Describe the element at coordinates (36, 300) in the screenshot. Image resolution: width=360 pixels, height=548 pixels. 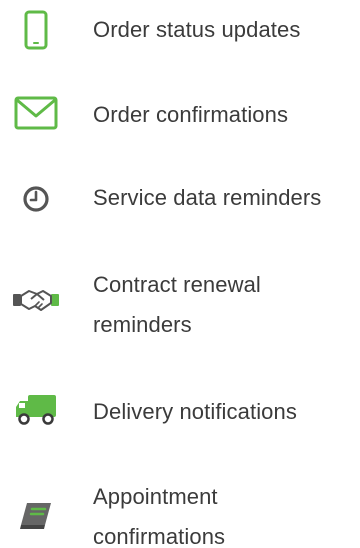
I see `handshake-icon` at that location.